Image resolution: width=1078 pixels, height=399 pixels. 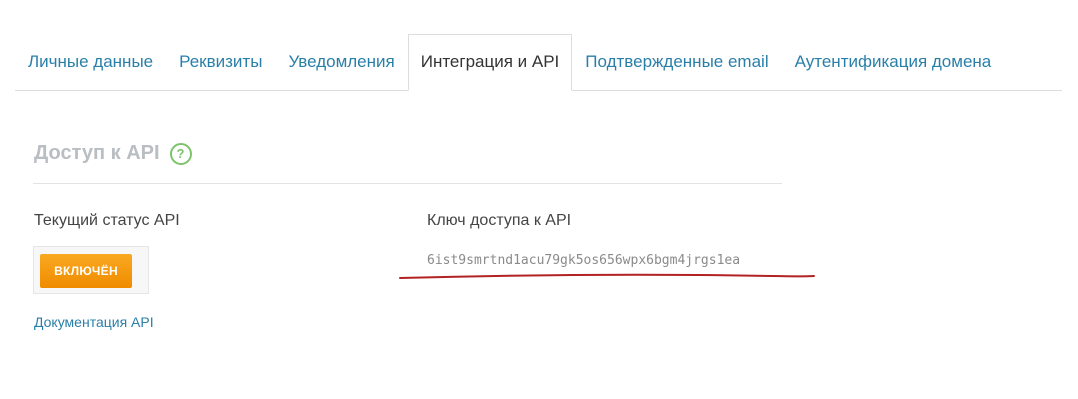 I want to click on api-status-box: ВКЛЮЧЁН, so click(x=91, y=270).